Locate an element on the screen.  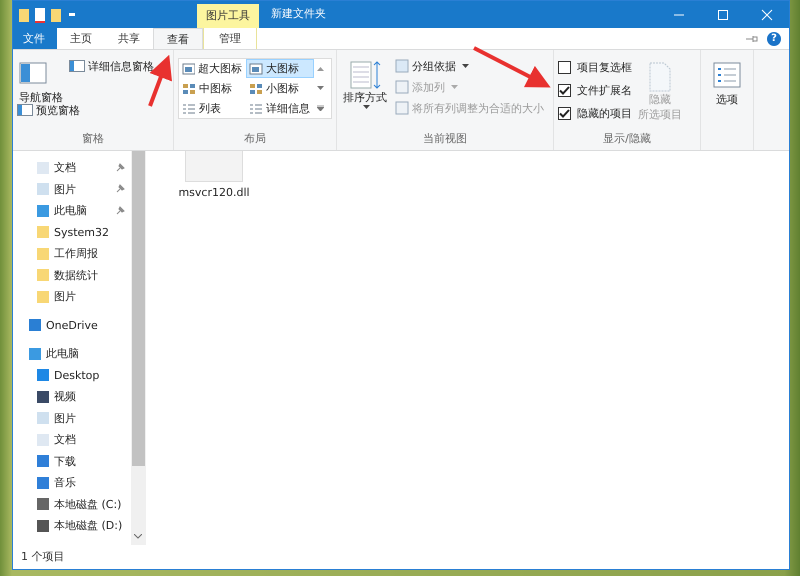
checkbox-option: 项目复选框 is located at coordinates (595, 67).